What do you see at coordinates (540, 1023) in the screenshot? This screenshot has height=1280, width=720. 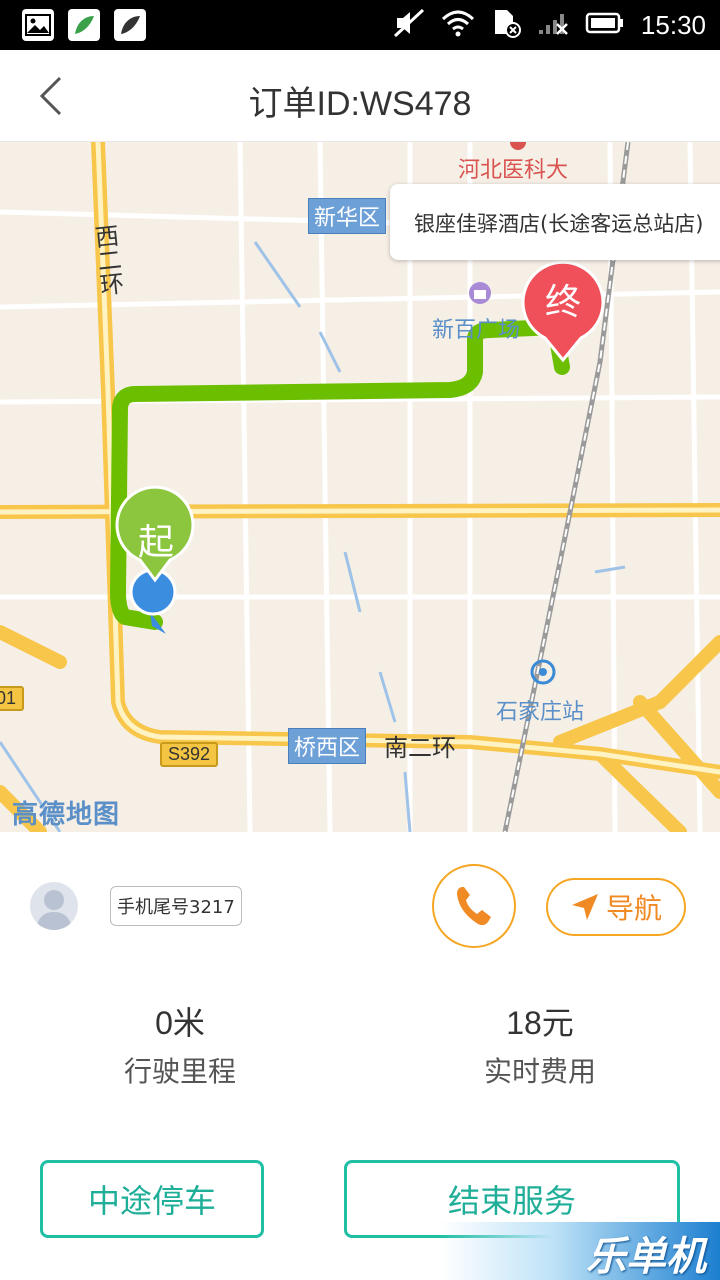 I see `fare-value: 18元` at bounding box center [540, 1023].